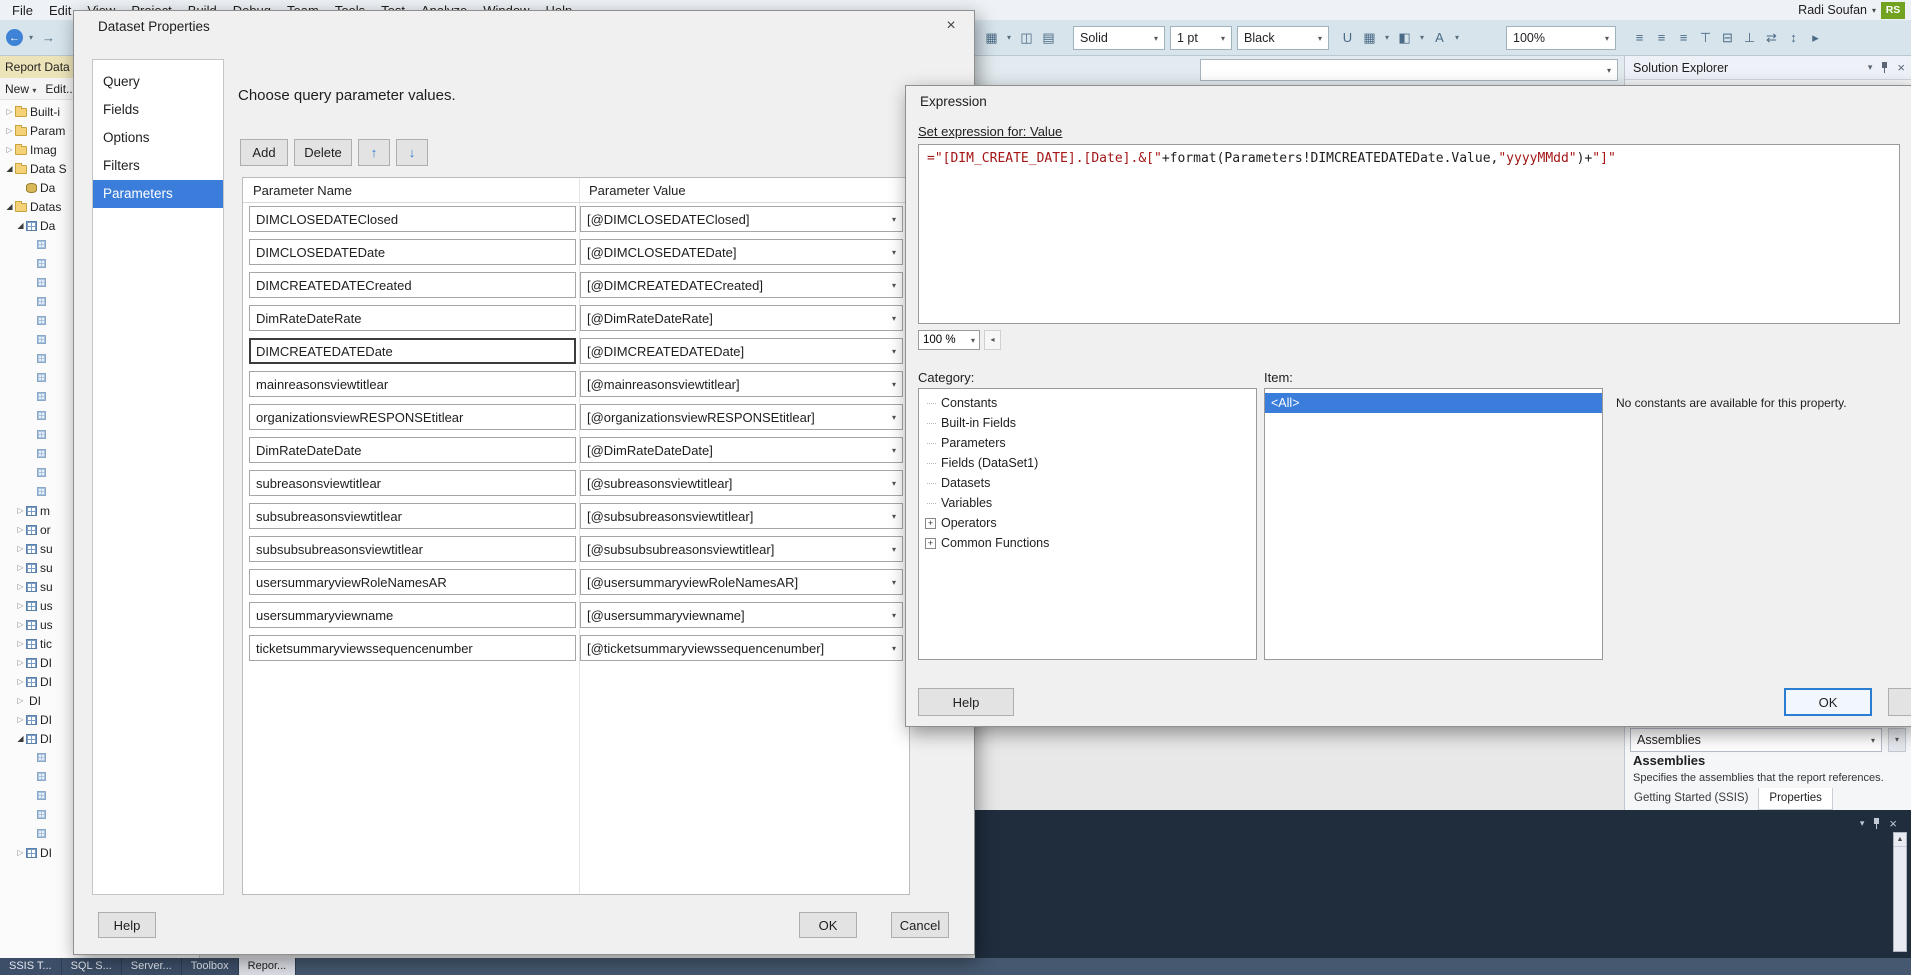 The height and width of the screenshot is (975, 1911). I want to click on user-account-label: Radi Soufan, so click(1832, 10).